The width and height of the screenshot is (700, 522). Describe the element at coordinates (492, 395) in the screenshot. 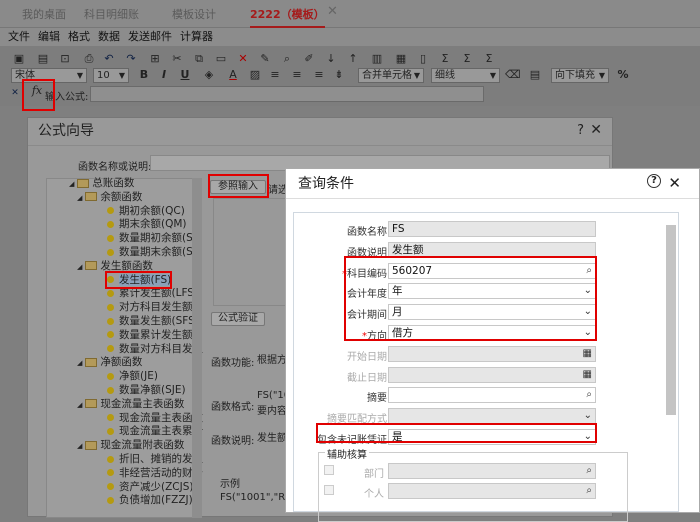

I see `field-input: ⌕` at that location.